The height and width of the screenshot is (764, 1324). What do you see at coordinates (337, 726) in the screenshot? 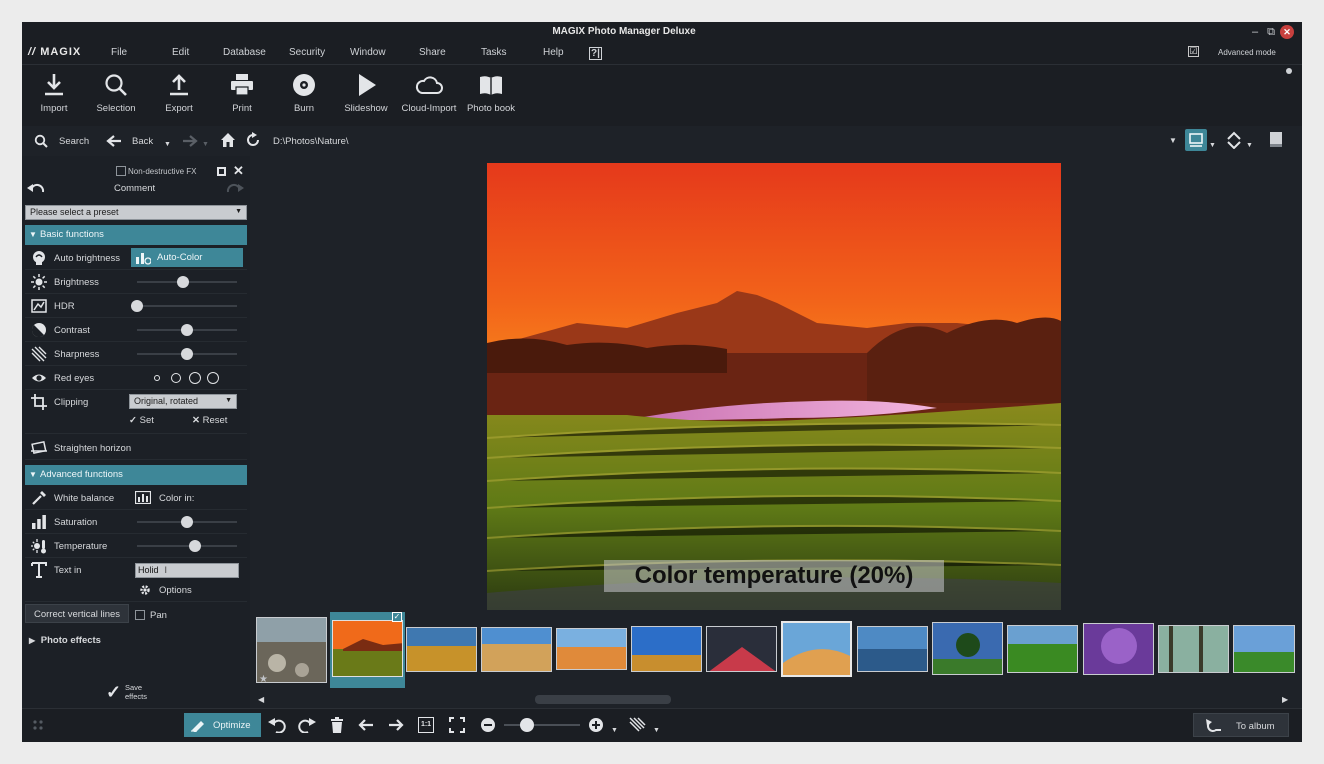
I see `delete-button` at bounding box center [337, 726].